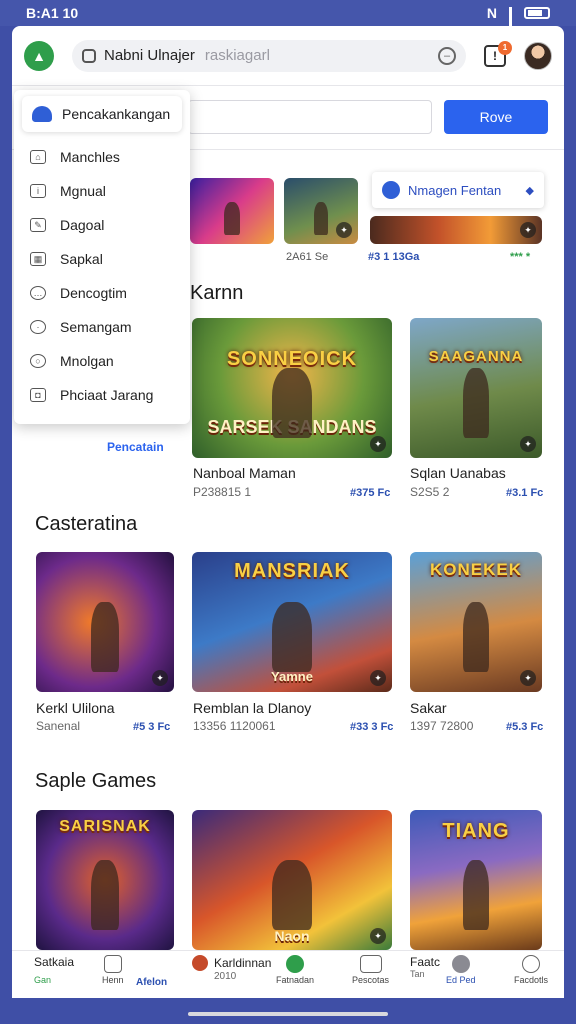 The height and width of the screenshot is (1024, 576). I want to click on search-icon, so click(89, 55).